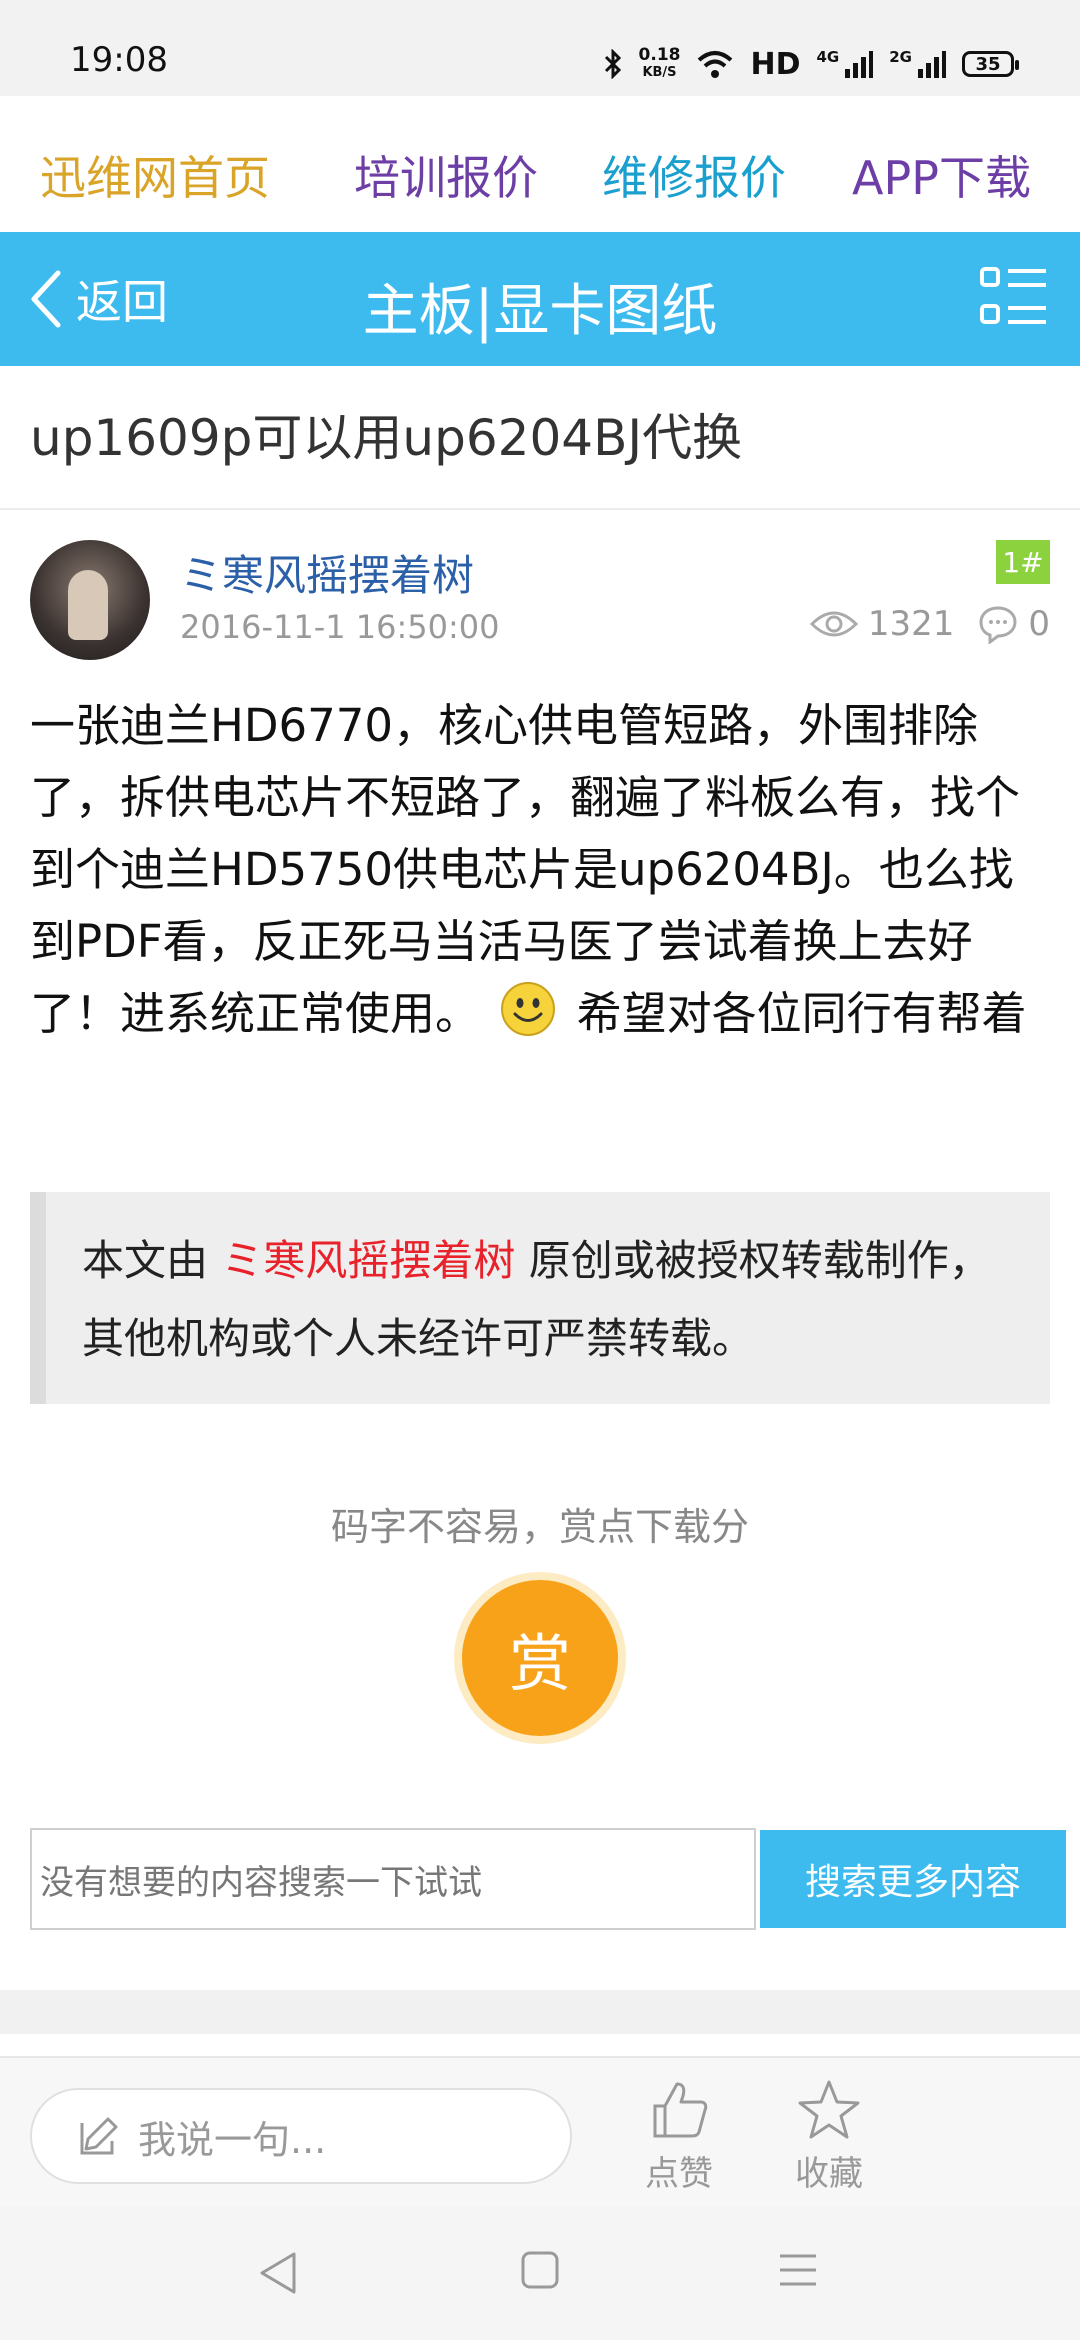 The height and width of the screenshot is (2340, 1080). I want to click on top-nav: 迅维网首页 培训报价 维修报价 APP下载, so click(540, 164).